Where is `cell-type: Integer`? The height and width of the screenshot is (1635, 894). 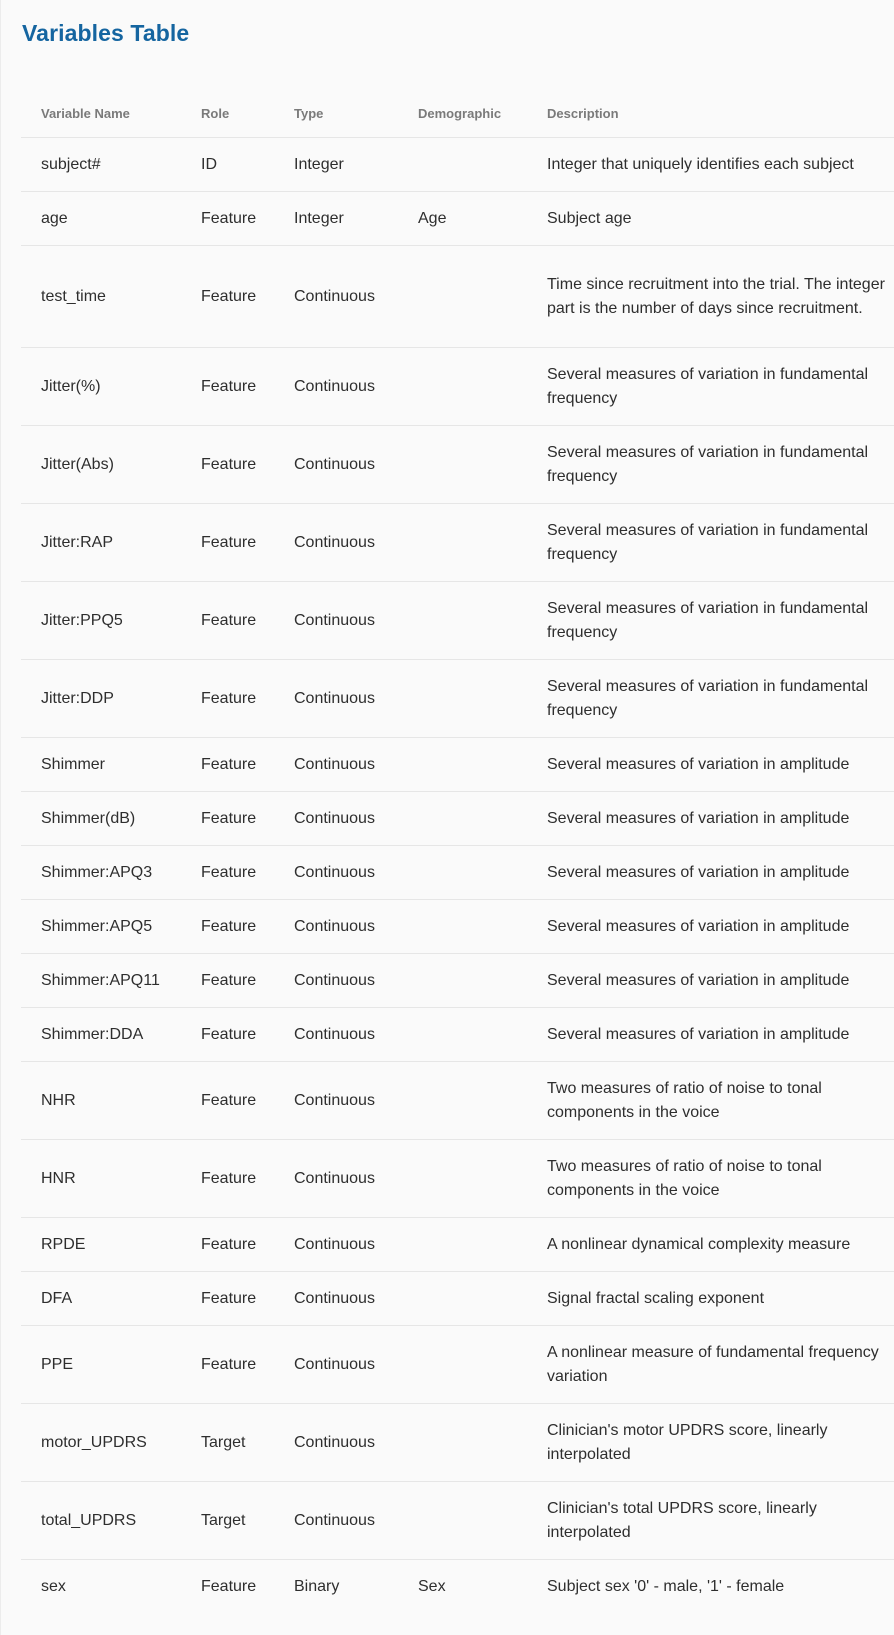
cell-type: Integer is located at coordinates (336, 218).